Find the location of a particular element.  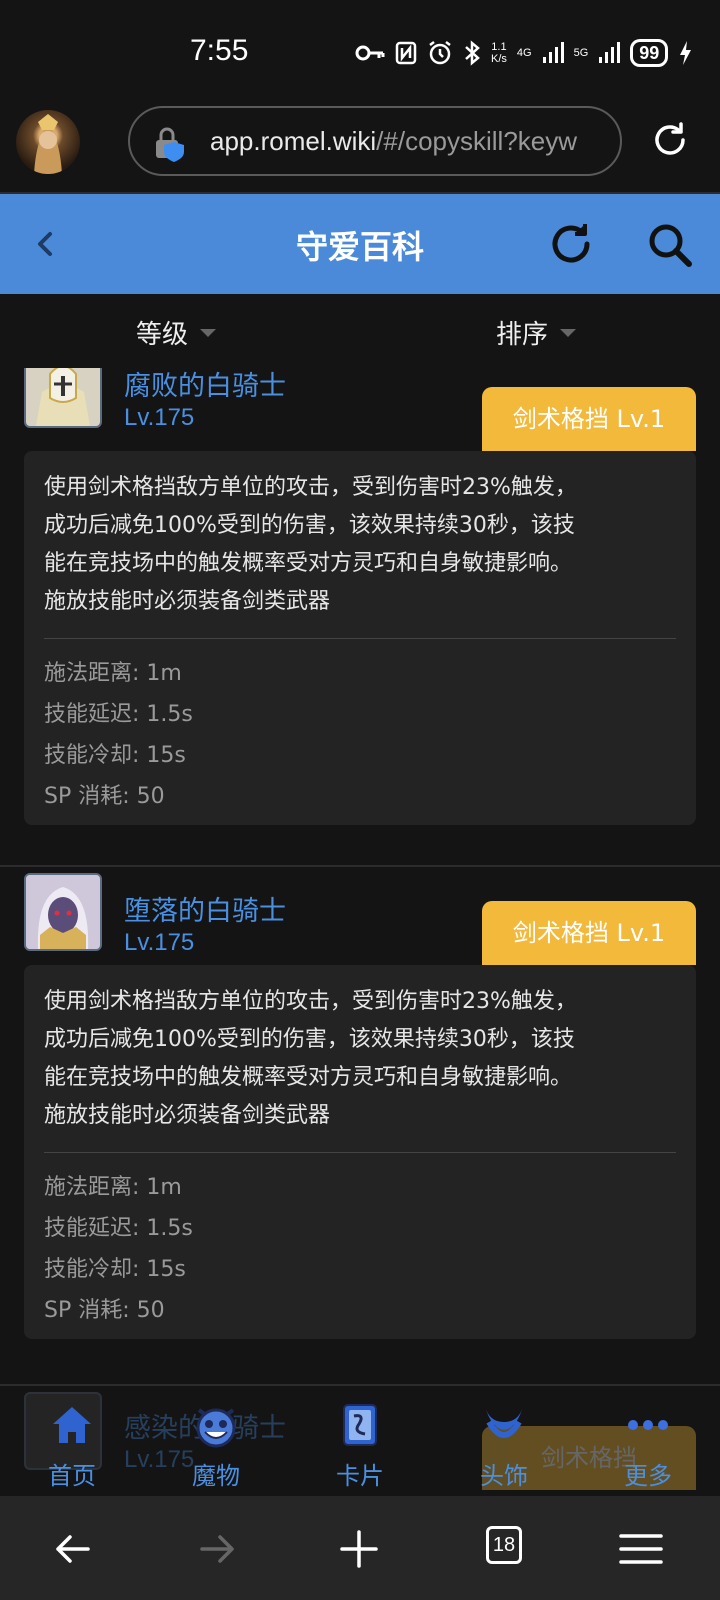

nfc-icon is located at coordinates (406, 53).